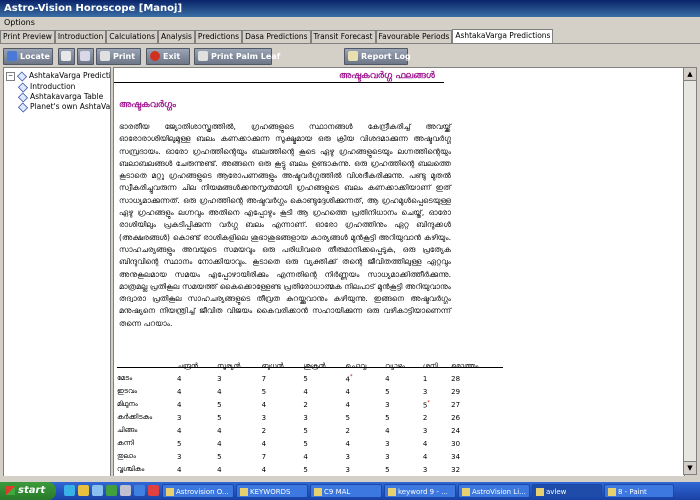 Image resolution: width=700 pixels, height=500 pixels. Describe the element at coordinates (28, 491) in the screenshot. I see `start-button: start` at that location.